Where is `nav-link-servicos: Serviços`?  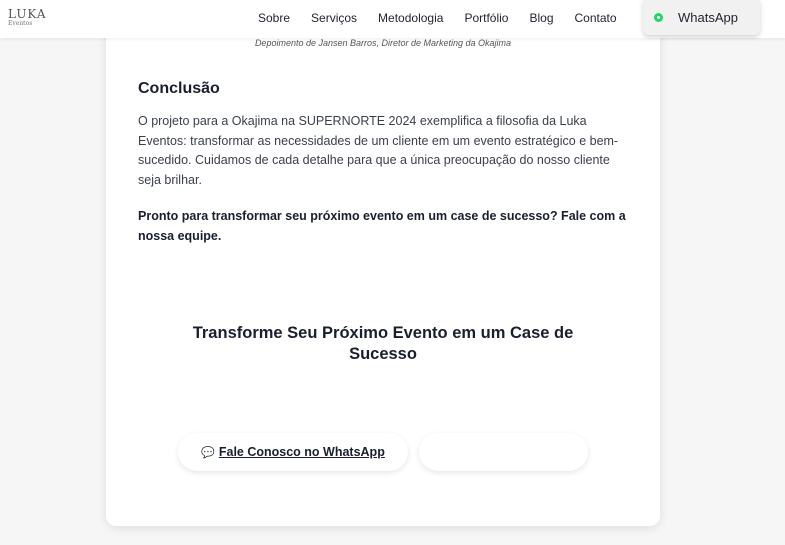 nav-link-servicos: Serviços is located at coordinates (334, 18).